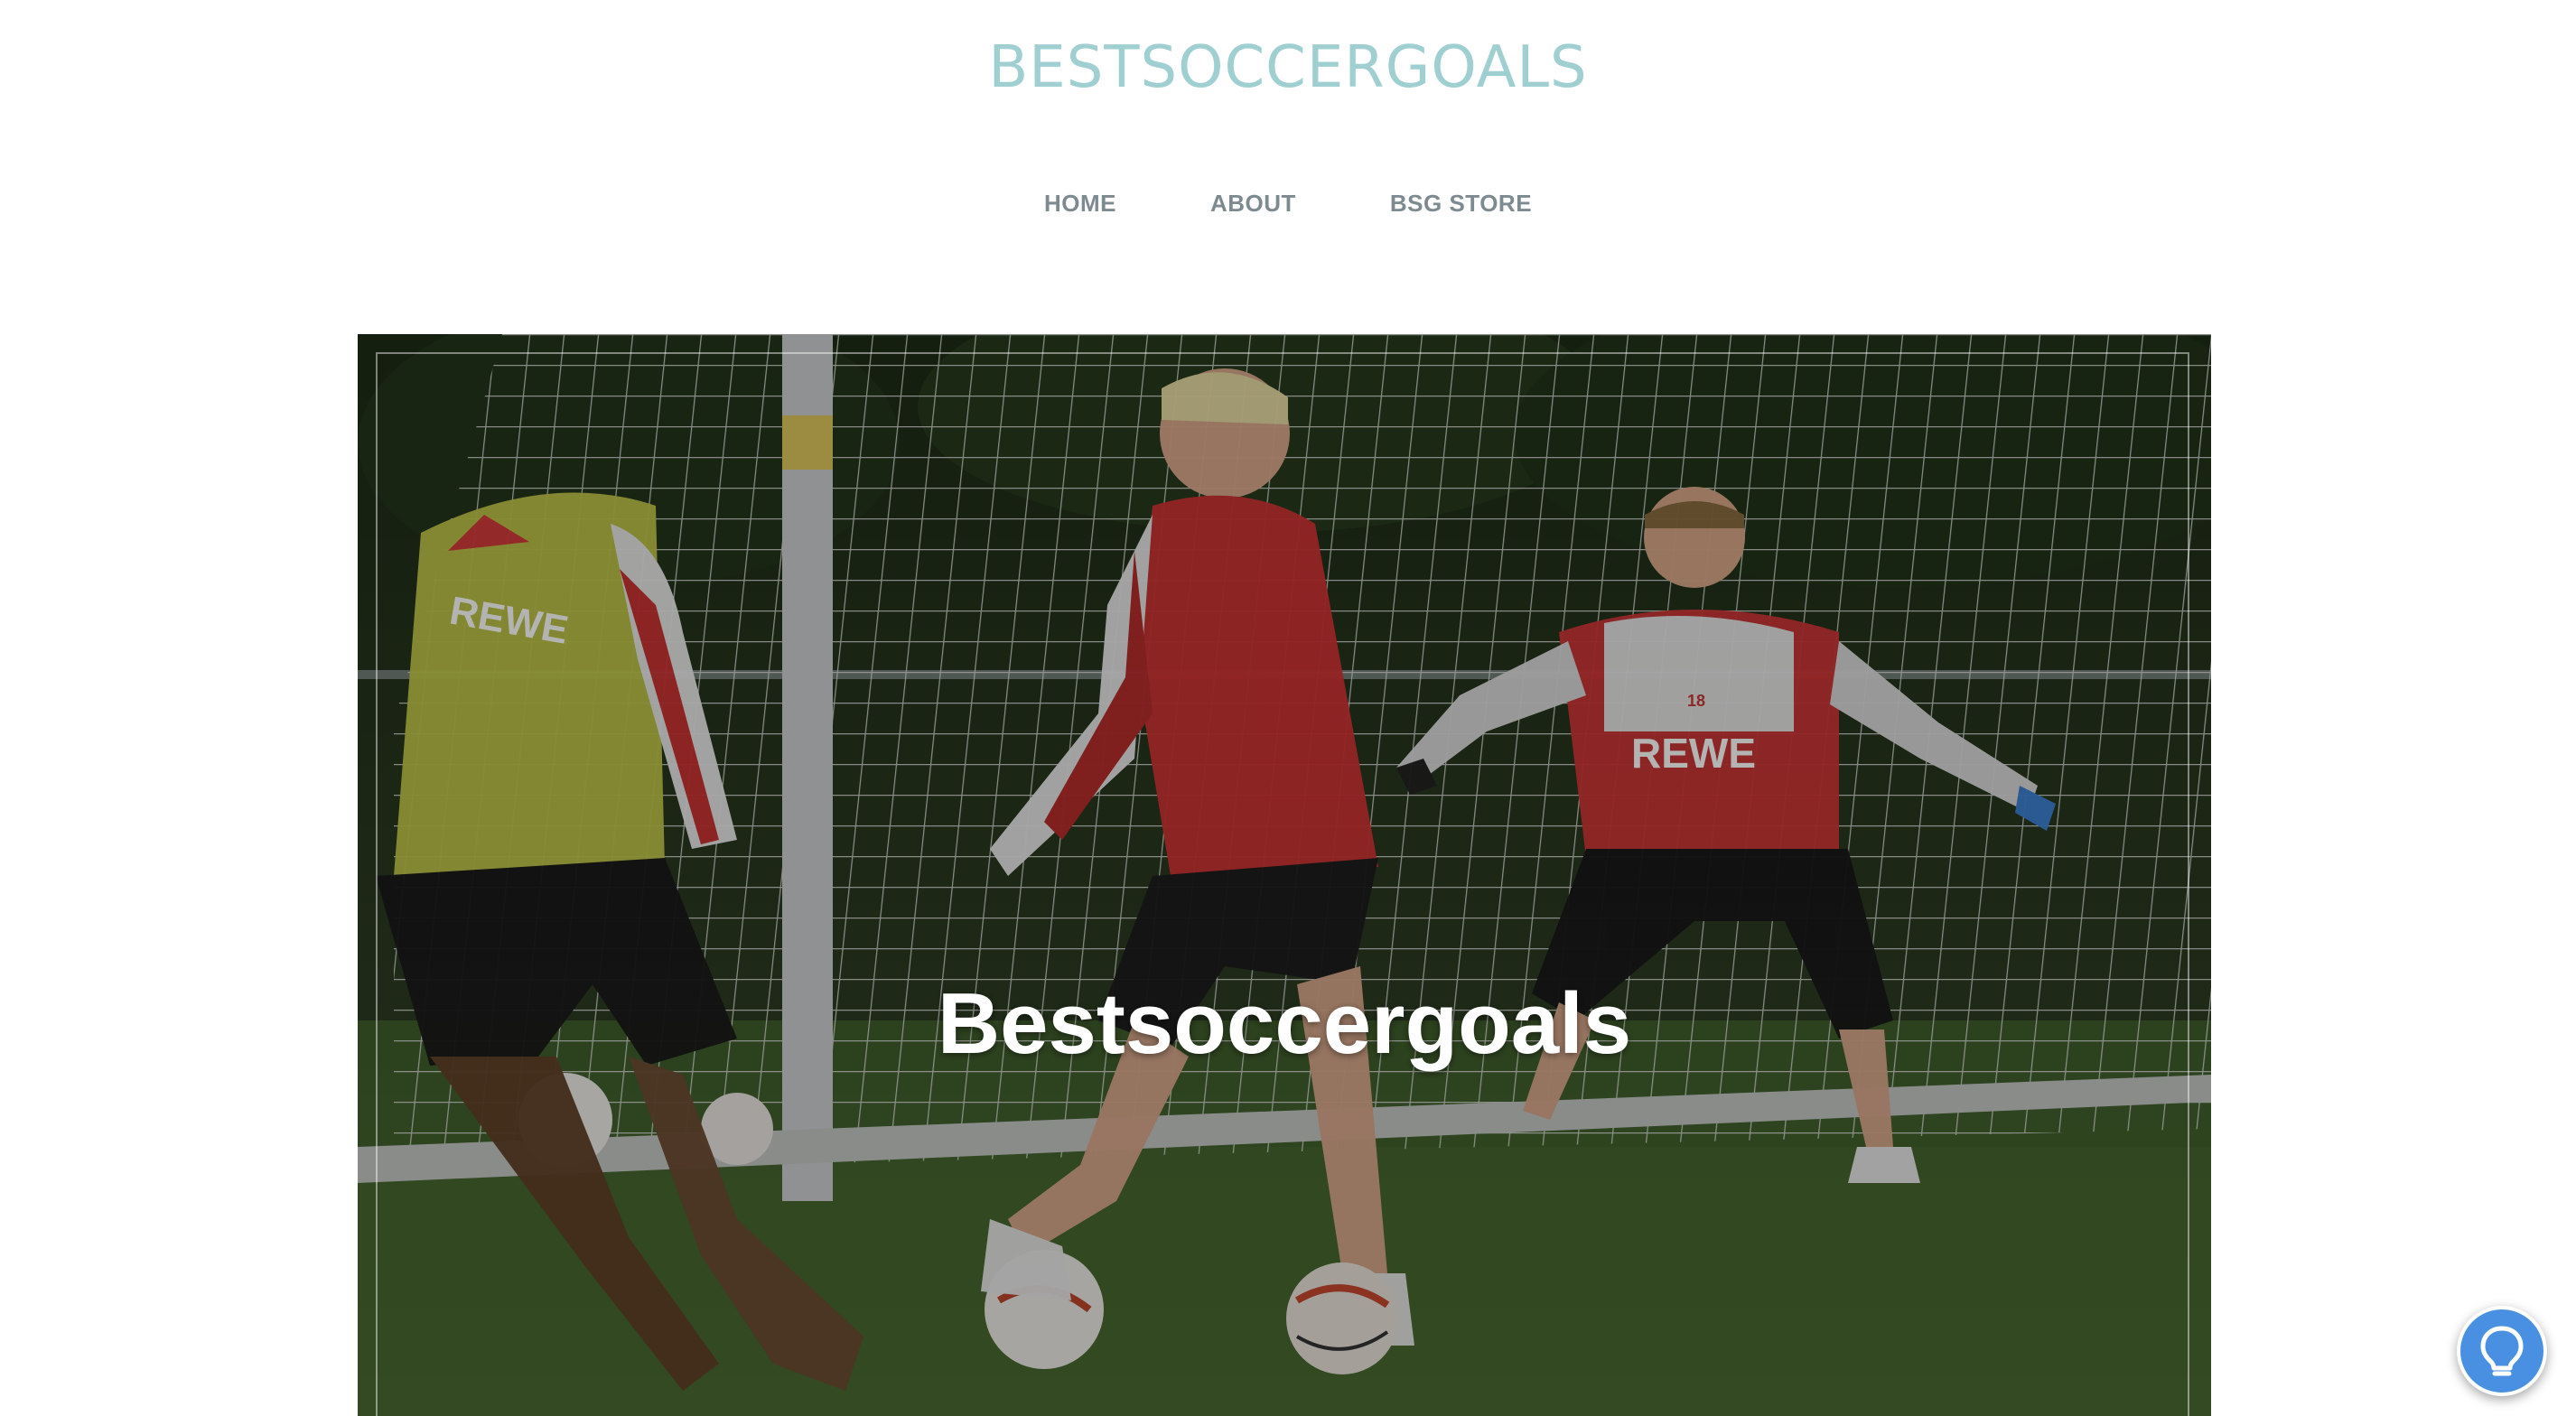 The image size is (2576, 1416). What do you see at coordinates (1080, 203) in the screenshot?
I see `nav-item-home: HOME` at bounding box center [1080, 203].